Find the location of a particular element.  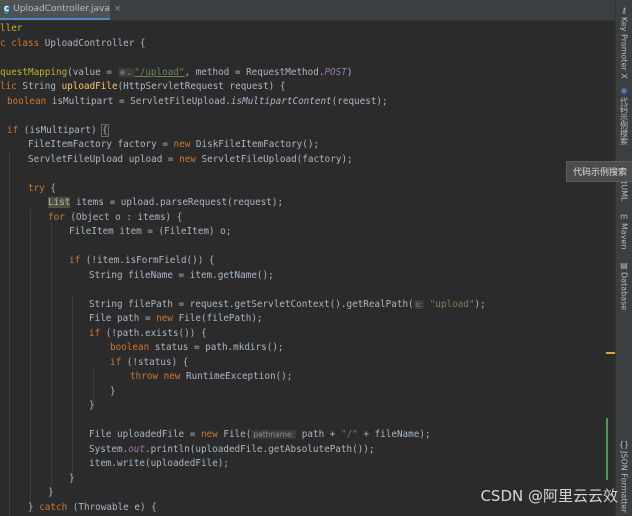

code-line: String fileName = item.getName(); is located at coordinates (181, 275).